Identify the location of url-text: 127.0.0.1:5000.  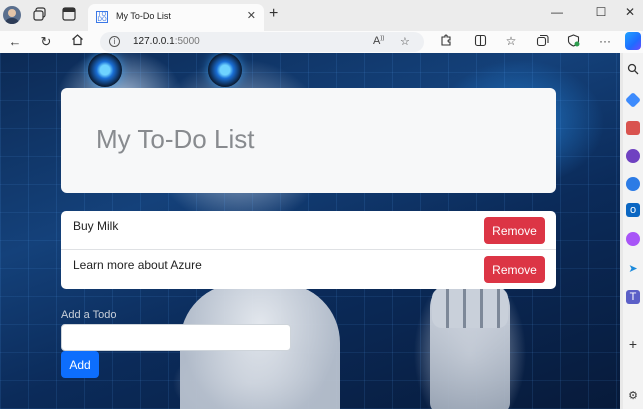
(166, 41).